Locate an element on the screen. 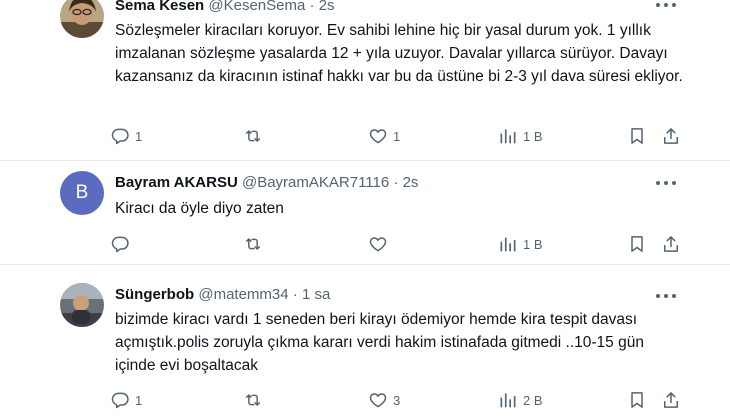 The image size is (730, 420). like-button is located at coordinates (380, 244).